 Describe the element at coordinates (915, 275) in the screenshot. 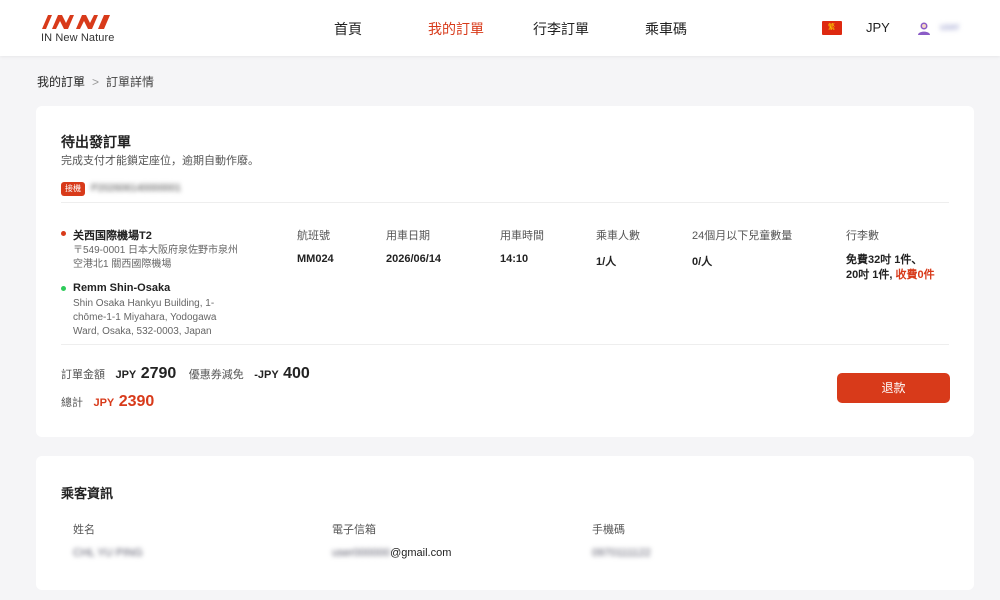

I see `luggage-paid: 收費0件` at that location.